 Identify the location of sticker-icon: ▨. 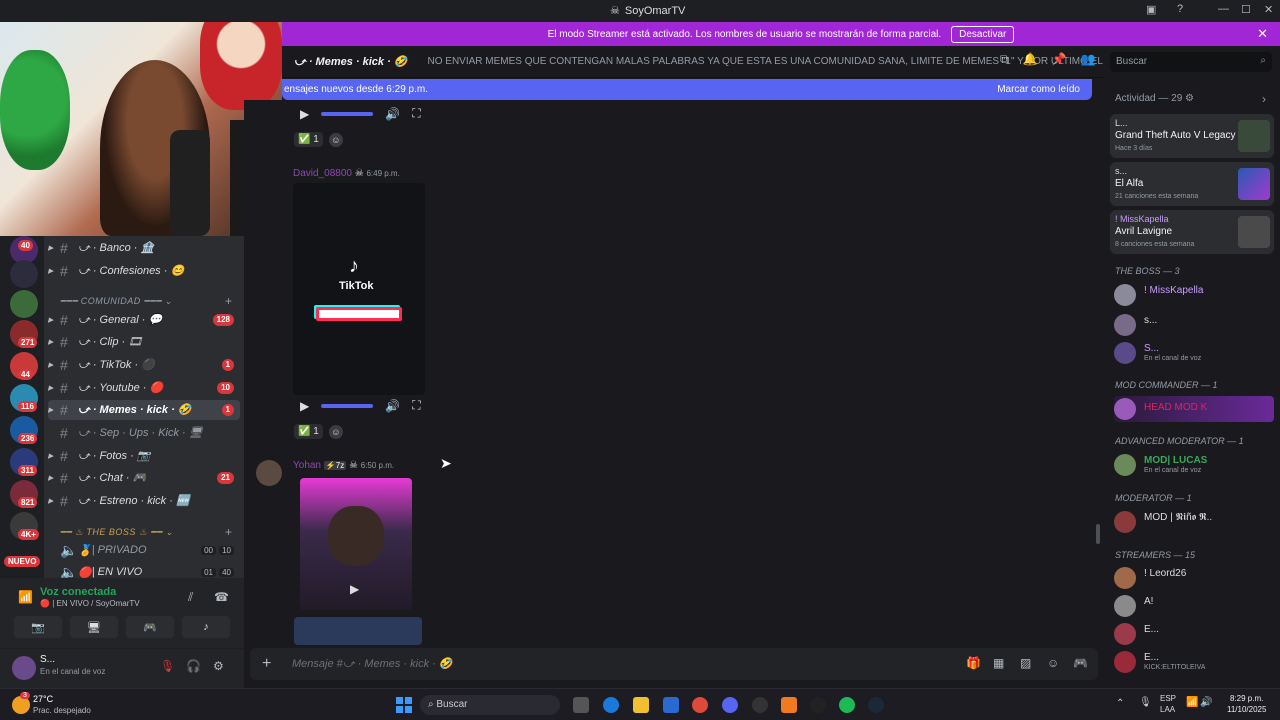
(1025, 663).